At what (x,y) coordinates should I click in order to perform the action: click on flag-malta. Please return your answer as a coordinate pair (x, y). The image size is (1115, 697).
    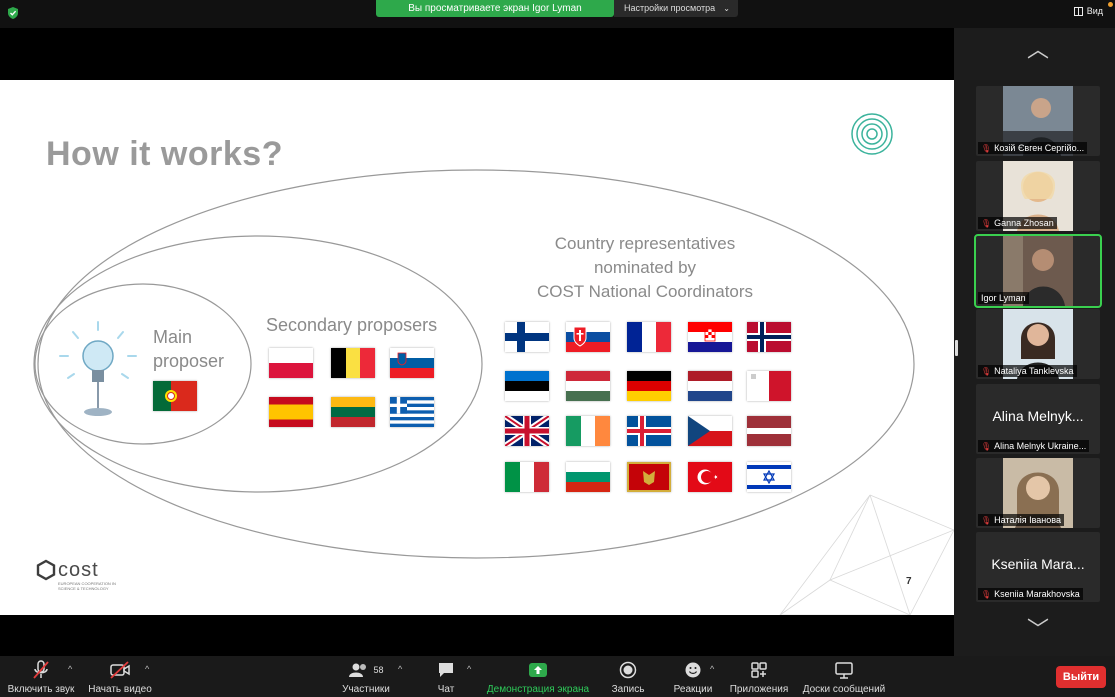
    Looking at the image, I should click on (769, 386).